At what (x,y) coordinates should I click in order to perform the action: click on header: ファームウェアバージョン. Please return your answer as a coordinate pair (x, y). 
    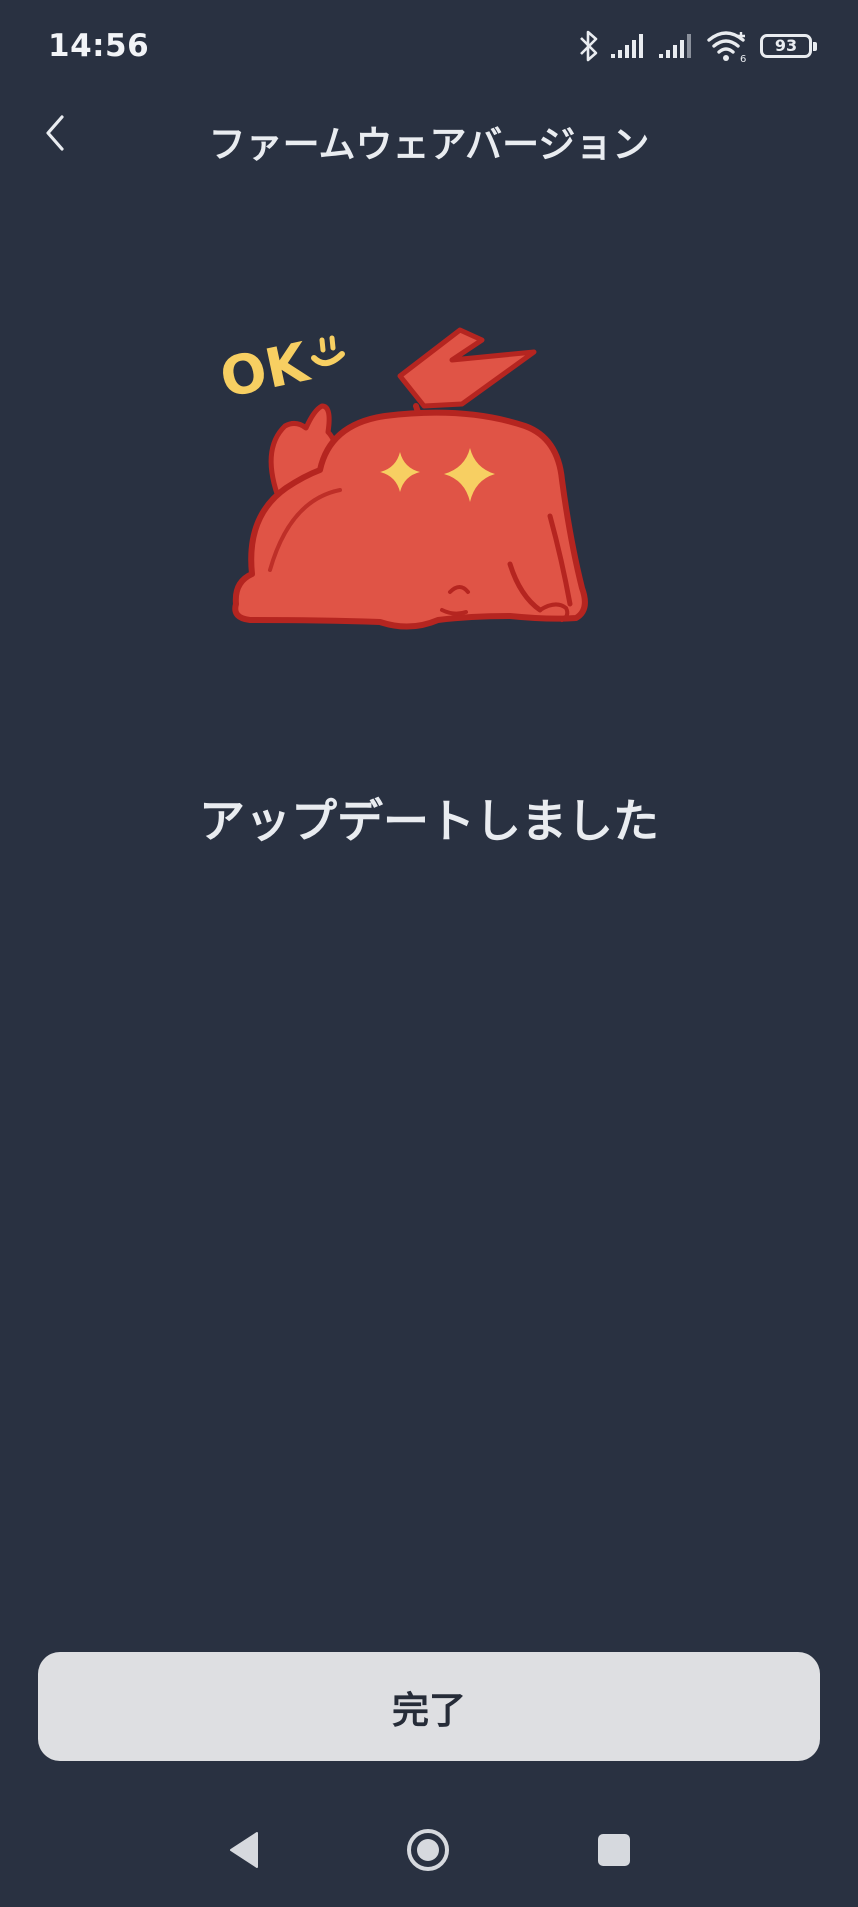
    Looking at the image, I should click on (429, 138).